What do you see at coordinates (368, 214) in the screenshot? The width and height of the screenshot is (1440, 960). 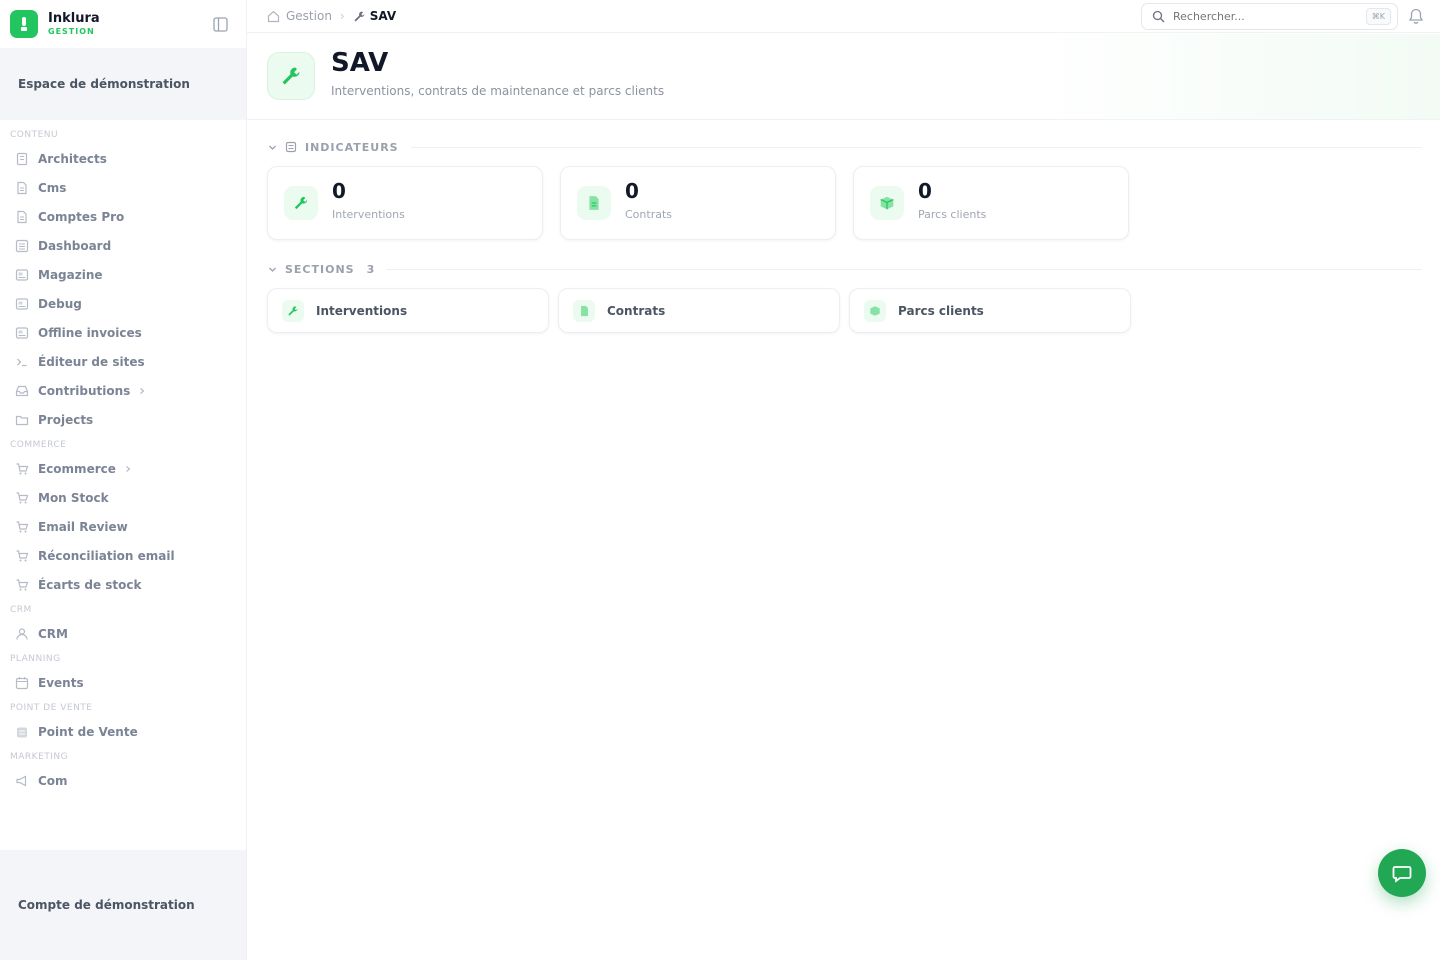 I see `kpi-label: Interventions` at bounding box center [368, 214].